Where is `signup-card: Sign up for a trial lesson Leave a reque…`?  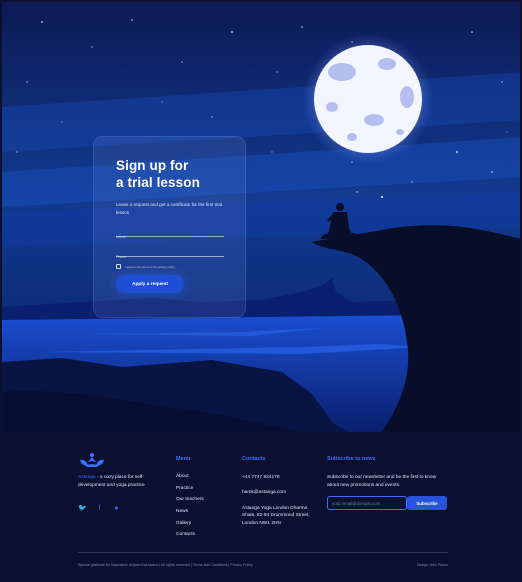
signup-card: Sign up for a trial lesson Leave a reque… is located at coordinates (169, 227).